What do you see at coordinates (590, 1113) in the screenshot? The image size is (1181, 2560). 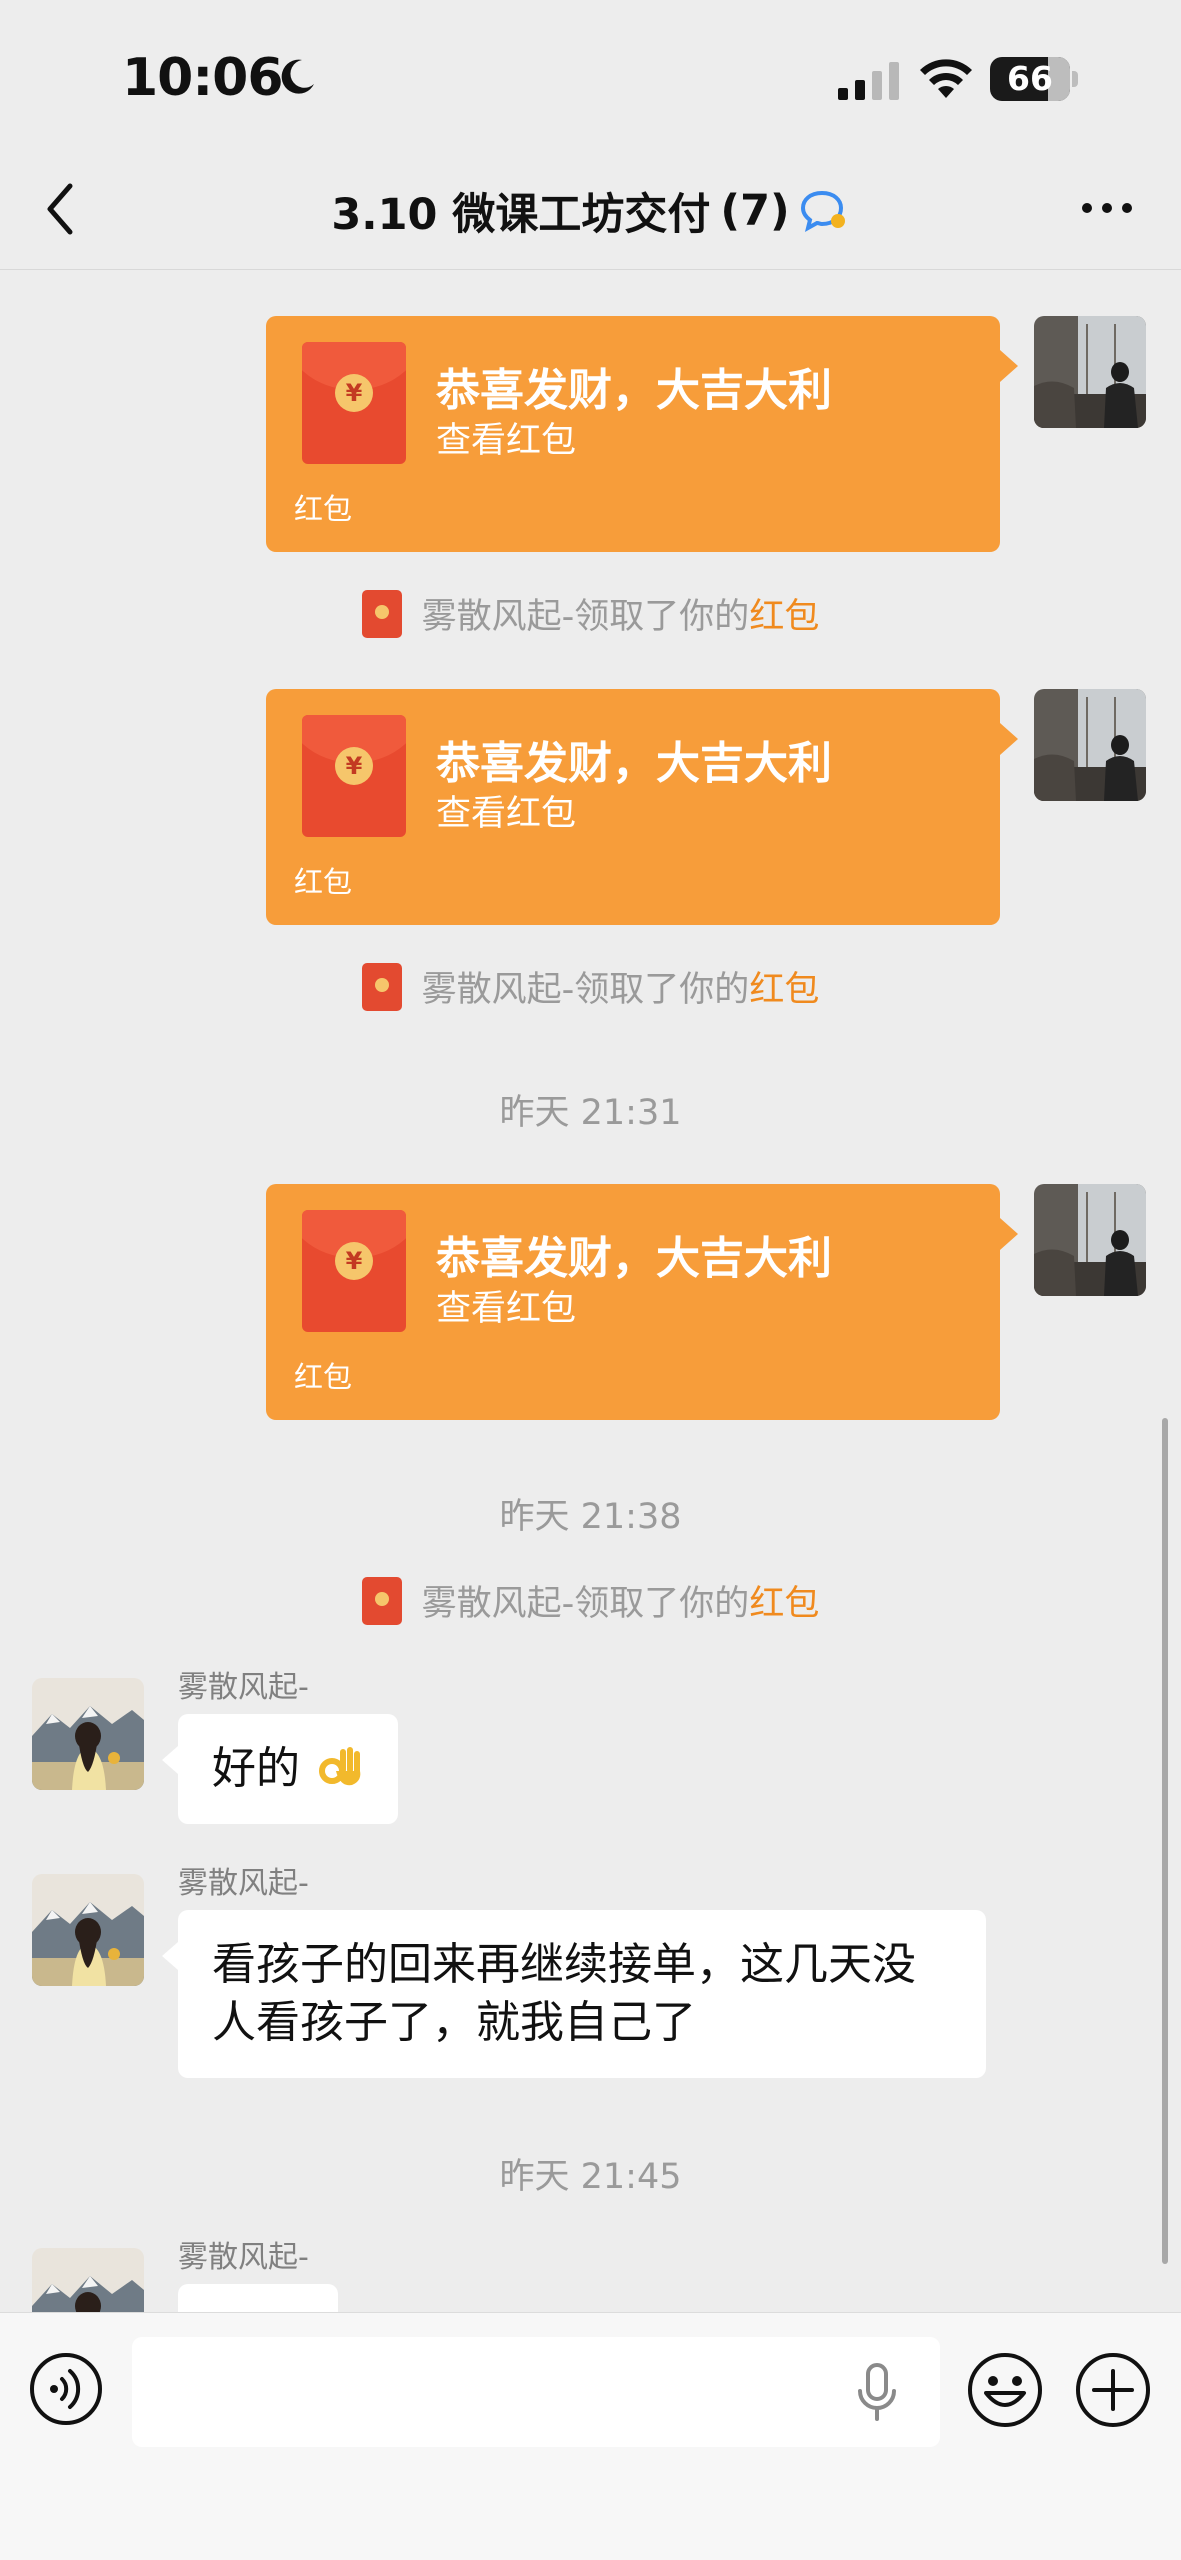 I see `timestamp: 昨天 21:31` at bounding box center [590, 1113].